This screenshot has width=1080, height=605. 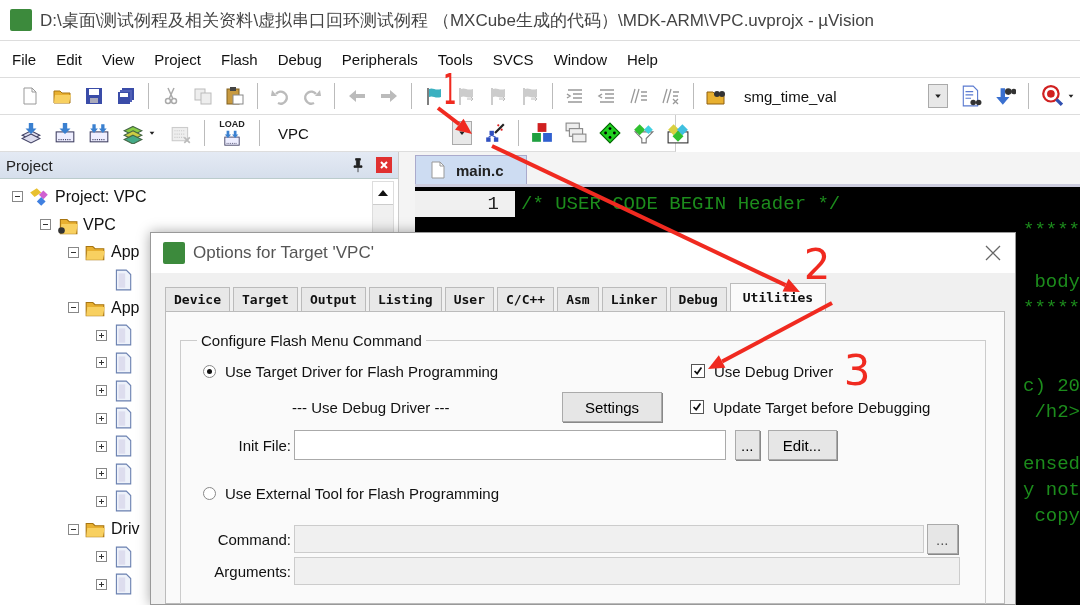 I want to click on scroll-up-button, so click(x=383, y=193).